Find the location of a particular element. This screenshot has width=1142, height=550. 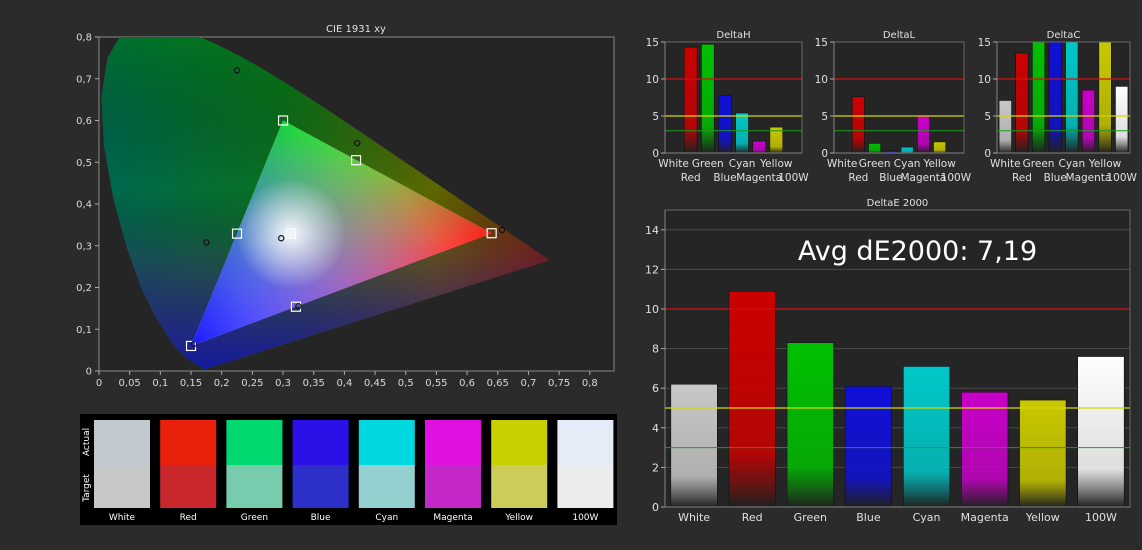

bar-100w is located at coordinates (1122, 120).